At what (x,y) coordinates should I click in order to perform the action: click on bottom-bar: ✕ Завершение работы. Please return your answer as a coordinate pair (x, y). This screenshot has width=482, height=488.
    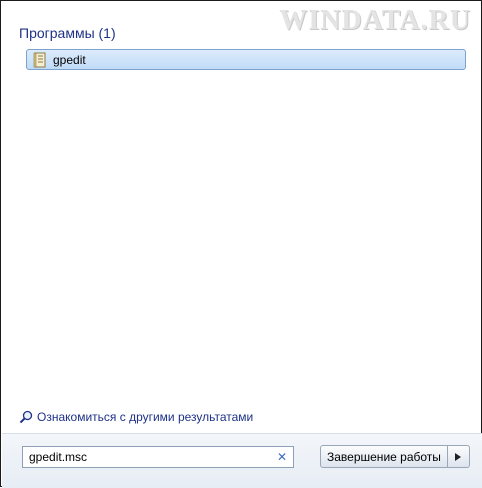
    Looking at the image, I should click on (242, 460).